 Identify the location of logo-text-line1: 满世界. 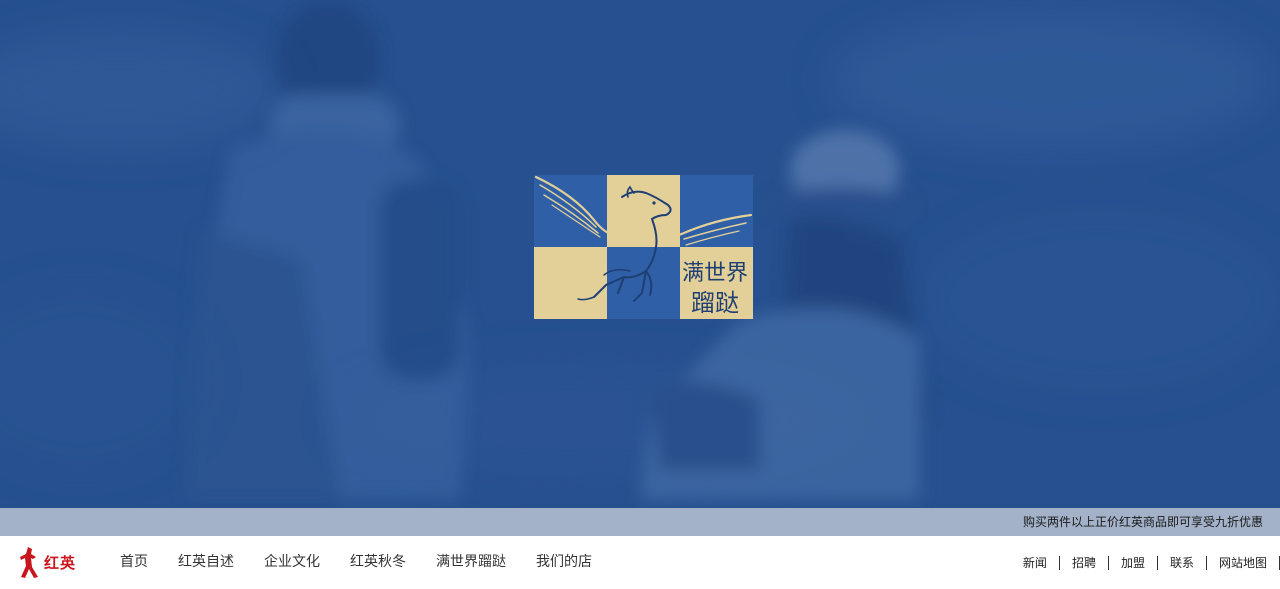
(715, 273).